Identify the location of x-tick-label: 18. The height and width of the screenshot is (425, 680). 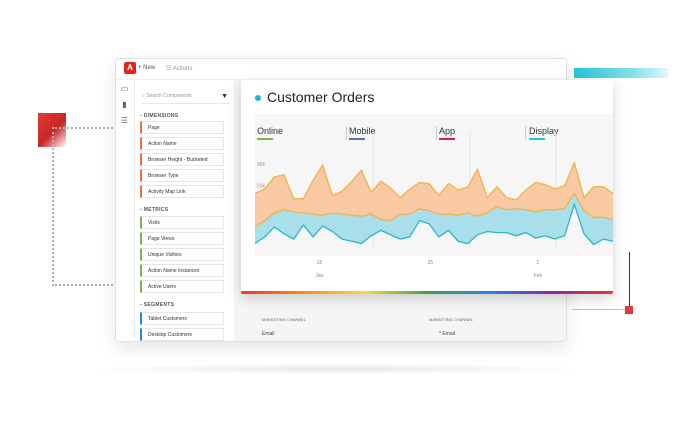
(320, 263).